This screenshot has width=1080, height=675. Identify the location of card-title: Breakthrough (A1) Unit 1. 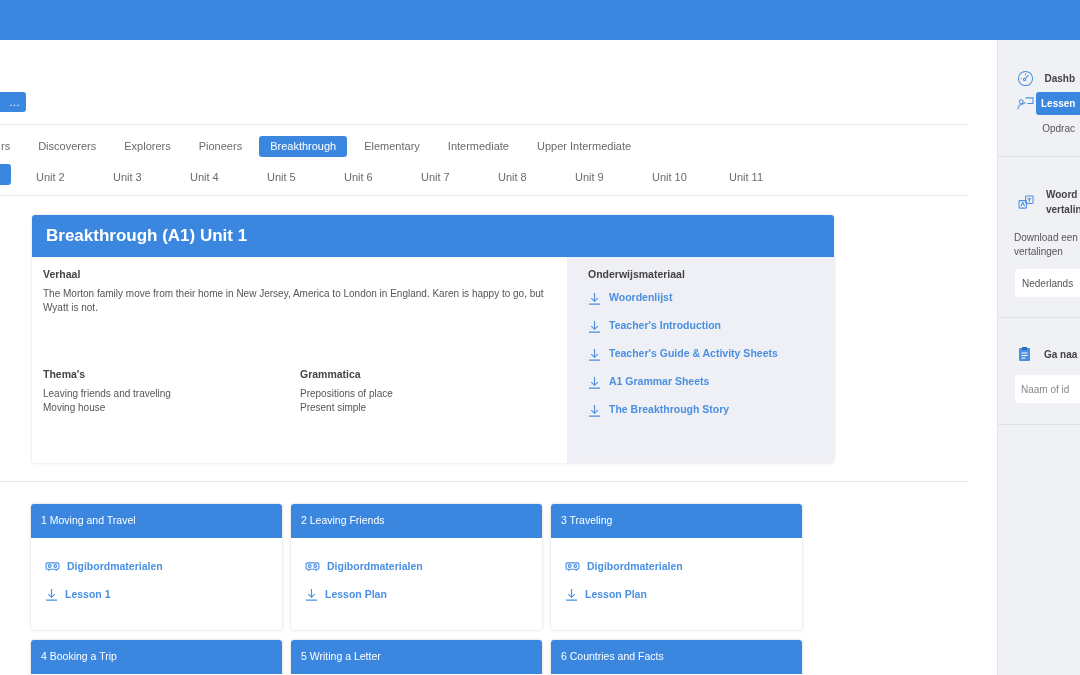
(147, 236).